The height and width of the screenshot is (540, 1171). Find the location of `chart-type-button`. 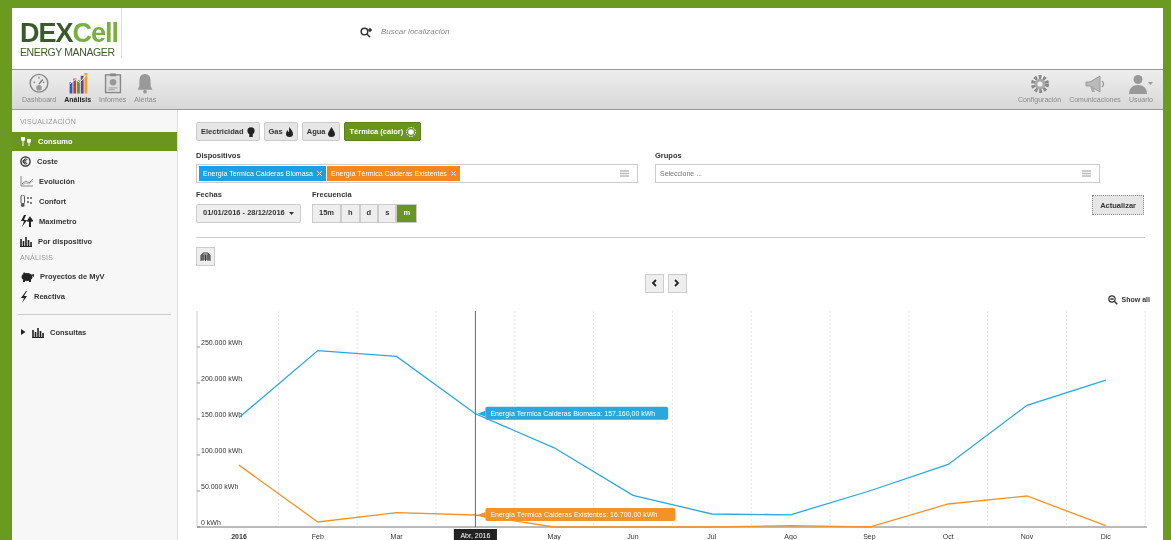

chart-type-button is located at coordinates (205, 256).